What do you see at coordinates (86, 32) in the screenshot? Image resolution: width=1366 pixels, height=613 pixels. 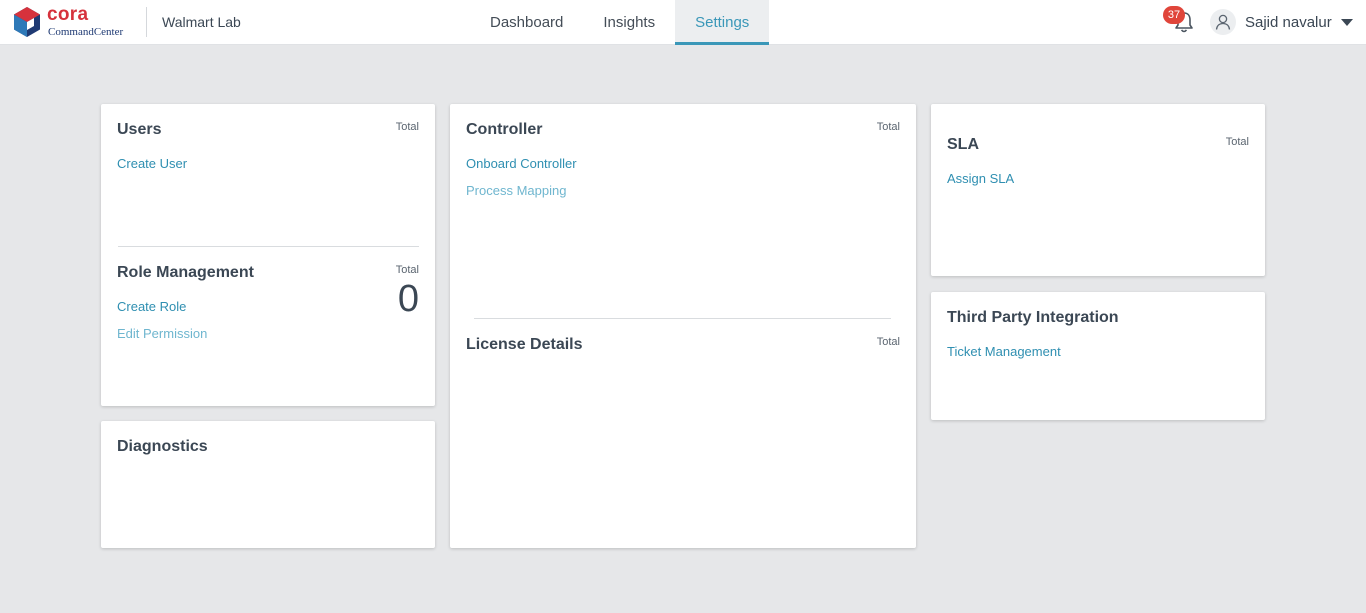 I see `logo-product-text: CommandCenter` at bounding box center [86, 32].